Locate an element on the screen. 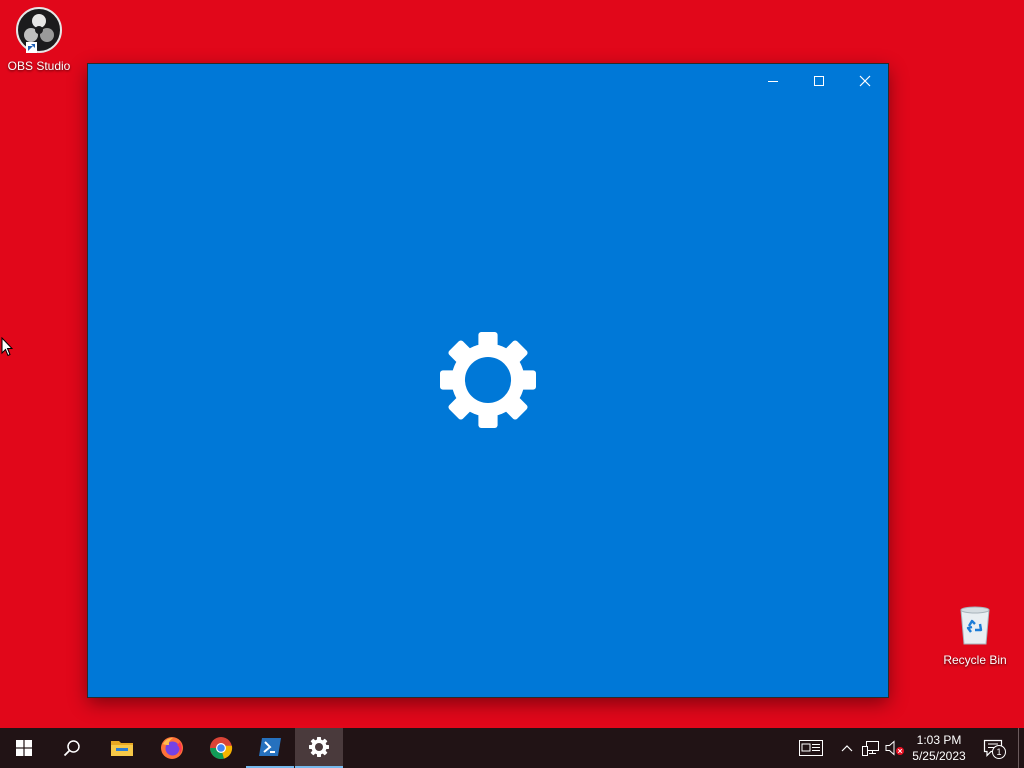 This screenshot has height=768, width=1024. network-icon is located at coordinates (870, 748).